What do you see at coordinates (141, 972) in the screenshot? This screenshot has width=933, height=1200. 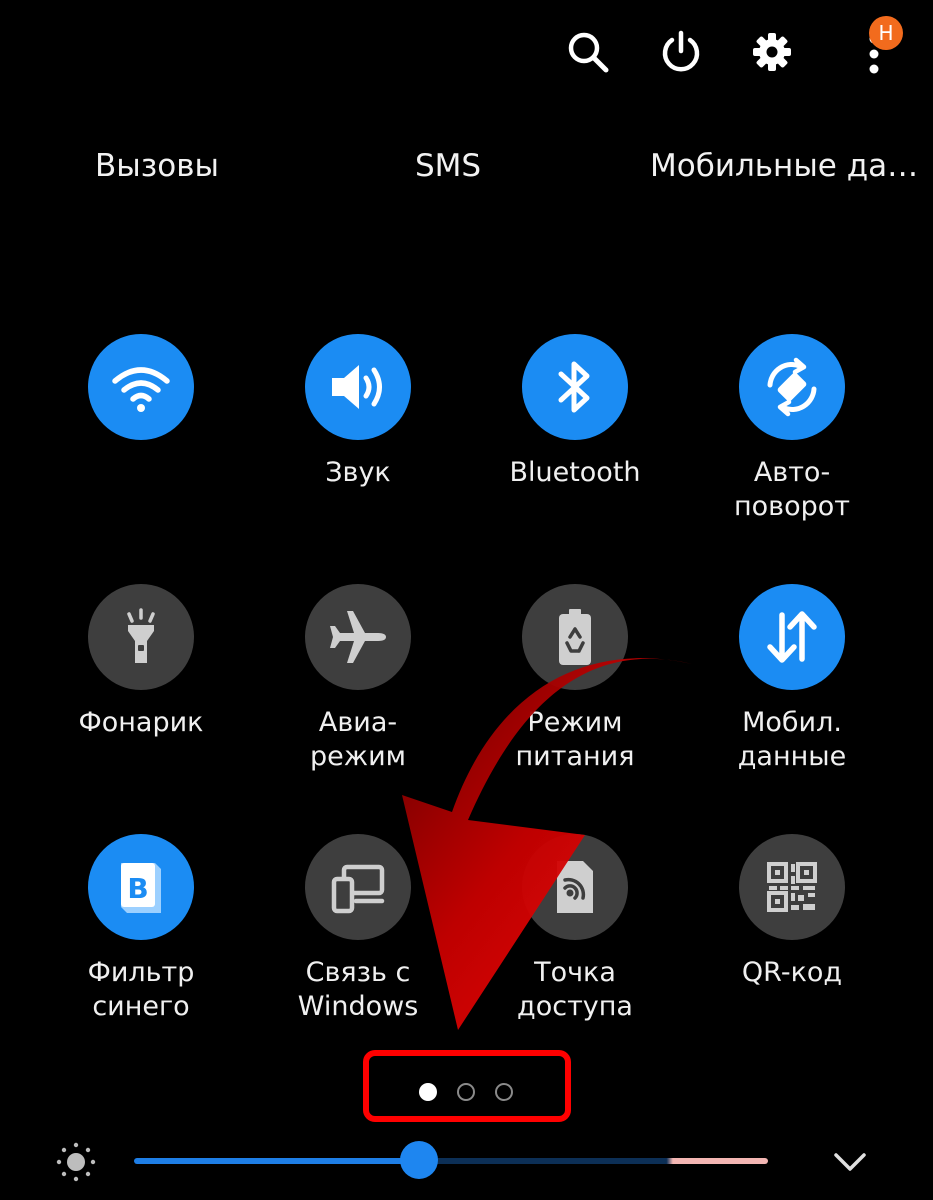 I see `tile-label-line1: Фильтр` at bounding box center [141, 972].